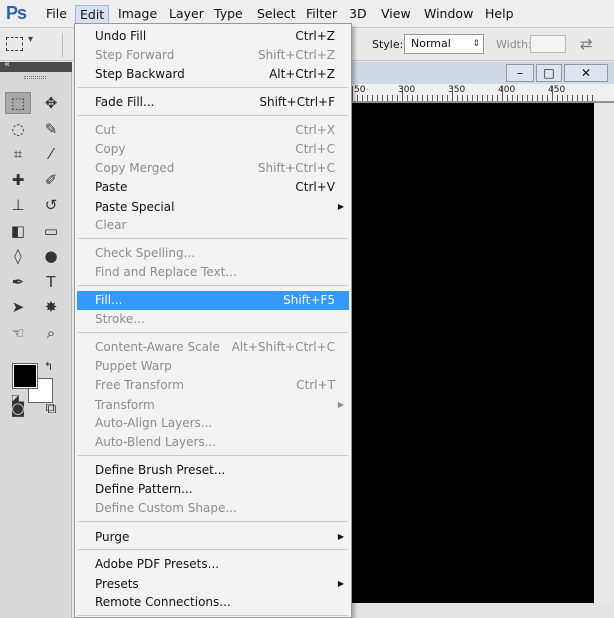  What do you see at coordinates (296, 55) in the screenshot?
I see `menuitem-shortcut: Shift+Ctrl+Z` at bounding box center [296, 55].